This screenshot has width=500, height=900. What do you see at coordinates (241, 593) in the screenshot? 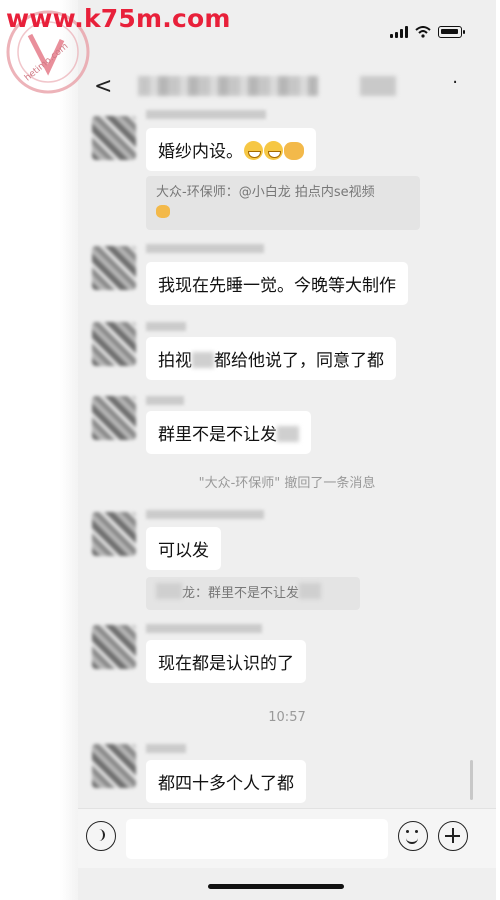
I see `quote-text: 龙：群里不是不让发` at bounding box center [241, 593].